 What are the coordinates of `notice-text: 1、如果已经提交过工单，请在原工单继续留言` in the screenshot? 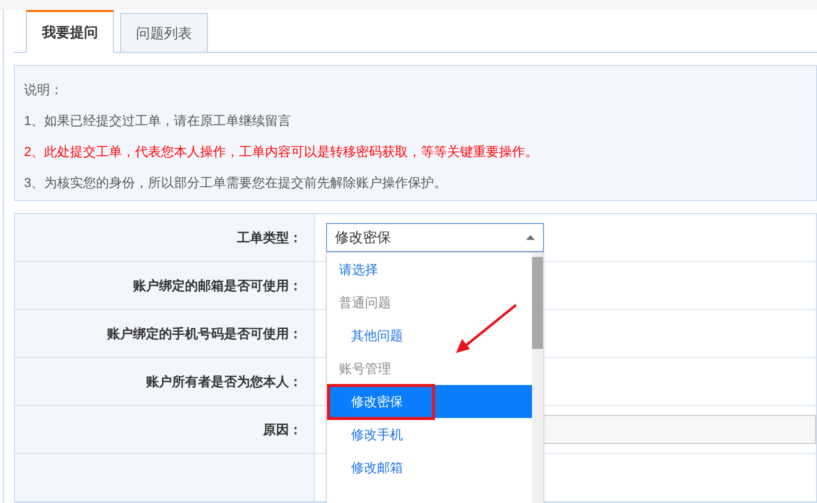 It's located at (158, 121).